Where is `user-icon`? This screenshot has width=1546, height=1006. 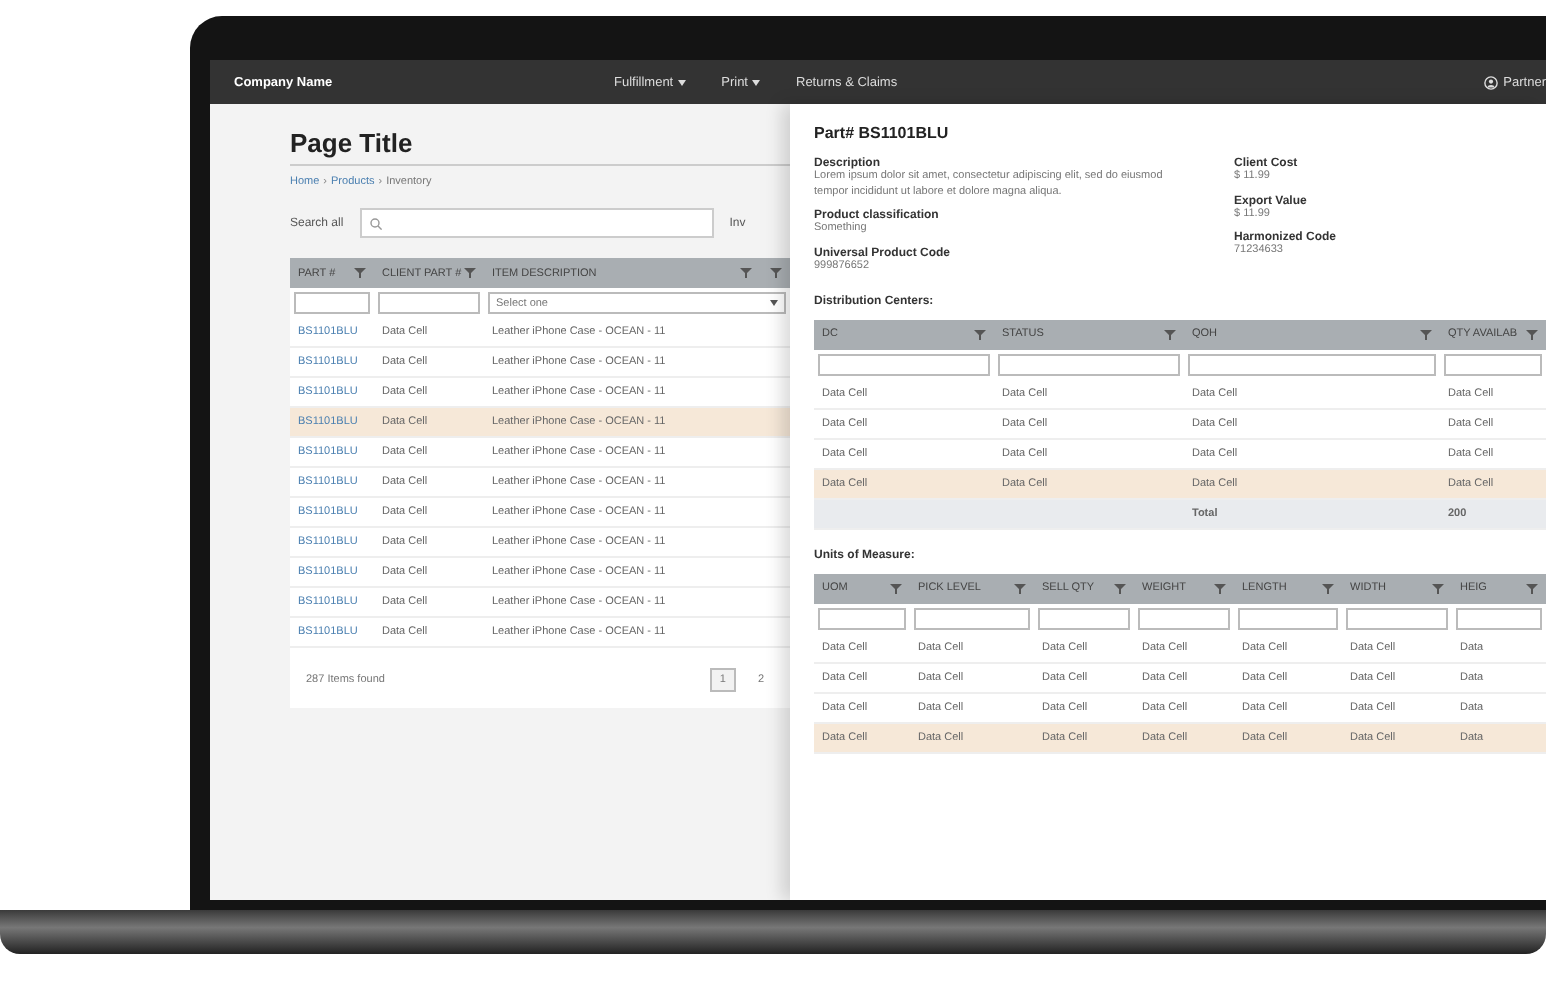
user-icon is located at coordinates (1490, 82).